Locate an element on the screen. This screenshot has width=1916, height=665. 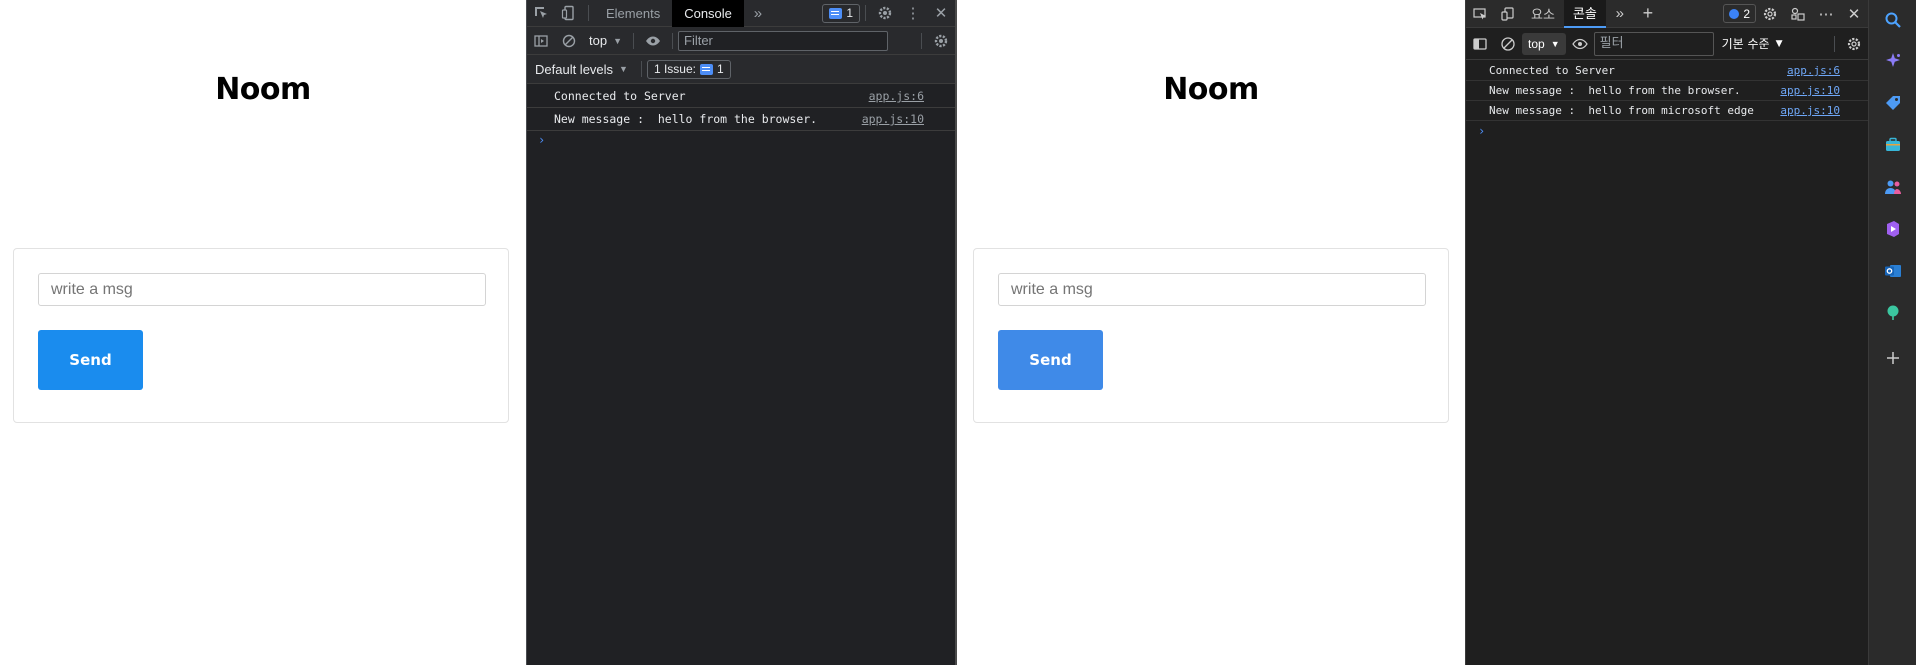
device-emulation-icon is located at coordinates (1508, 13).